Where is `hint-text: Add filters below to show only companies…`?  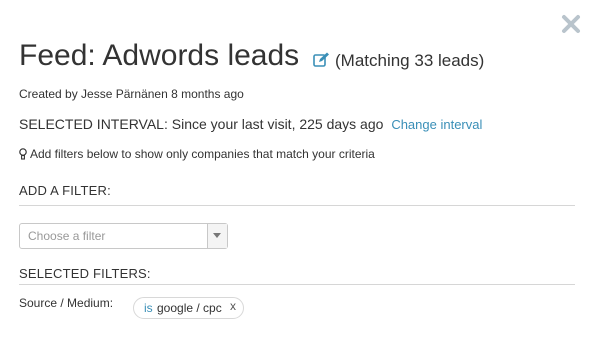
hint-text: Add filters below to show only companies… is located at coordinates (202, 154).